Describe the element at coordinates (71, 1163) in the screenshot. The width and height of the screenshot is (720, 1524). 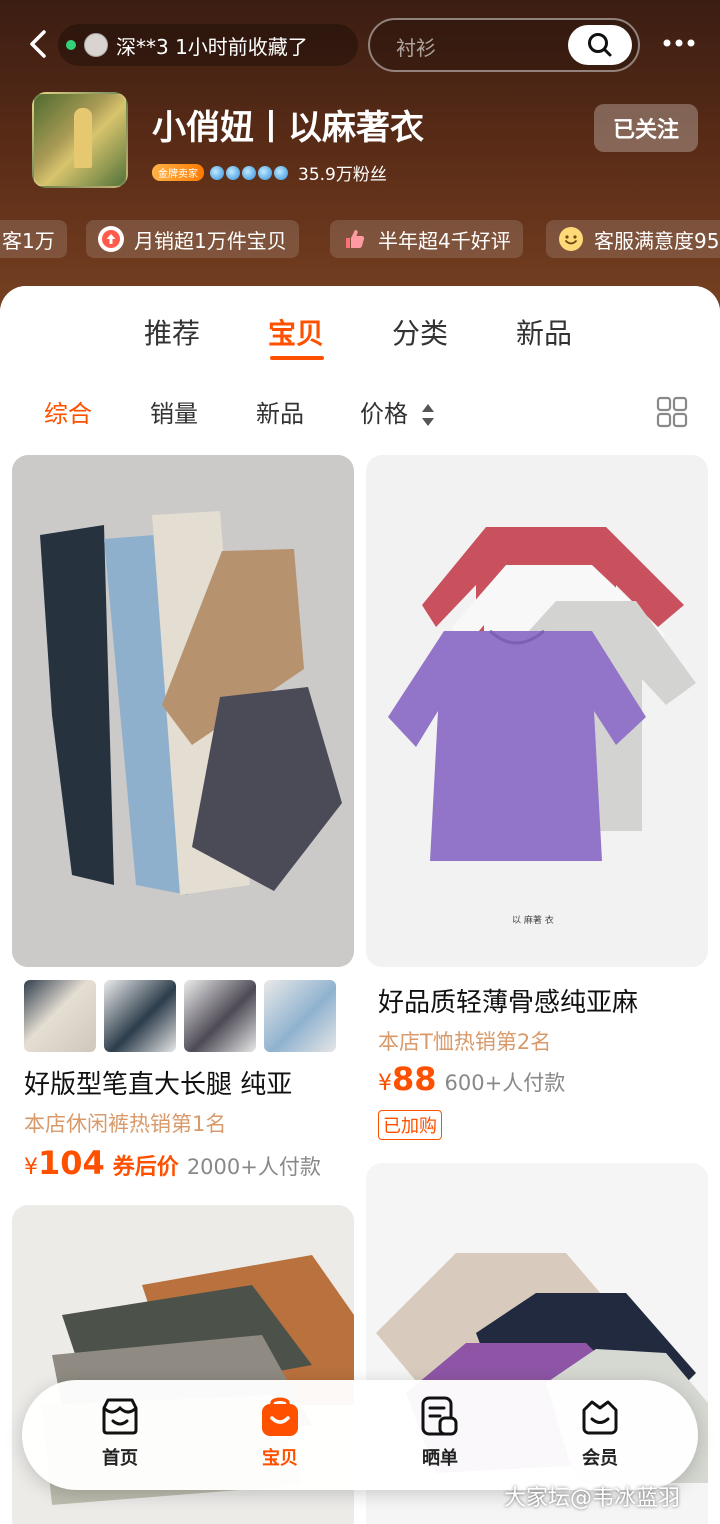
I see `product-price: 104` at that location.